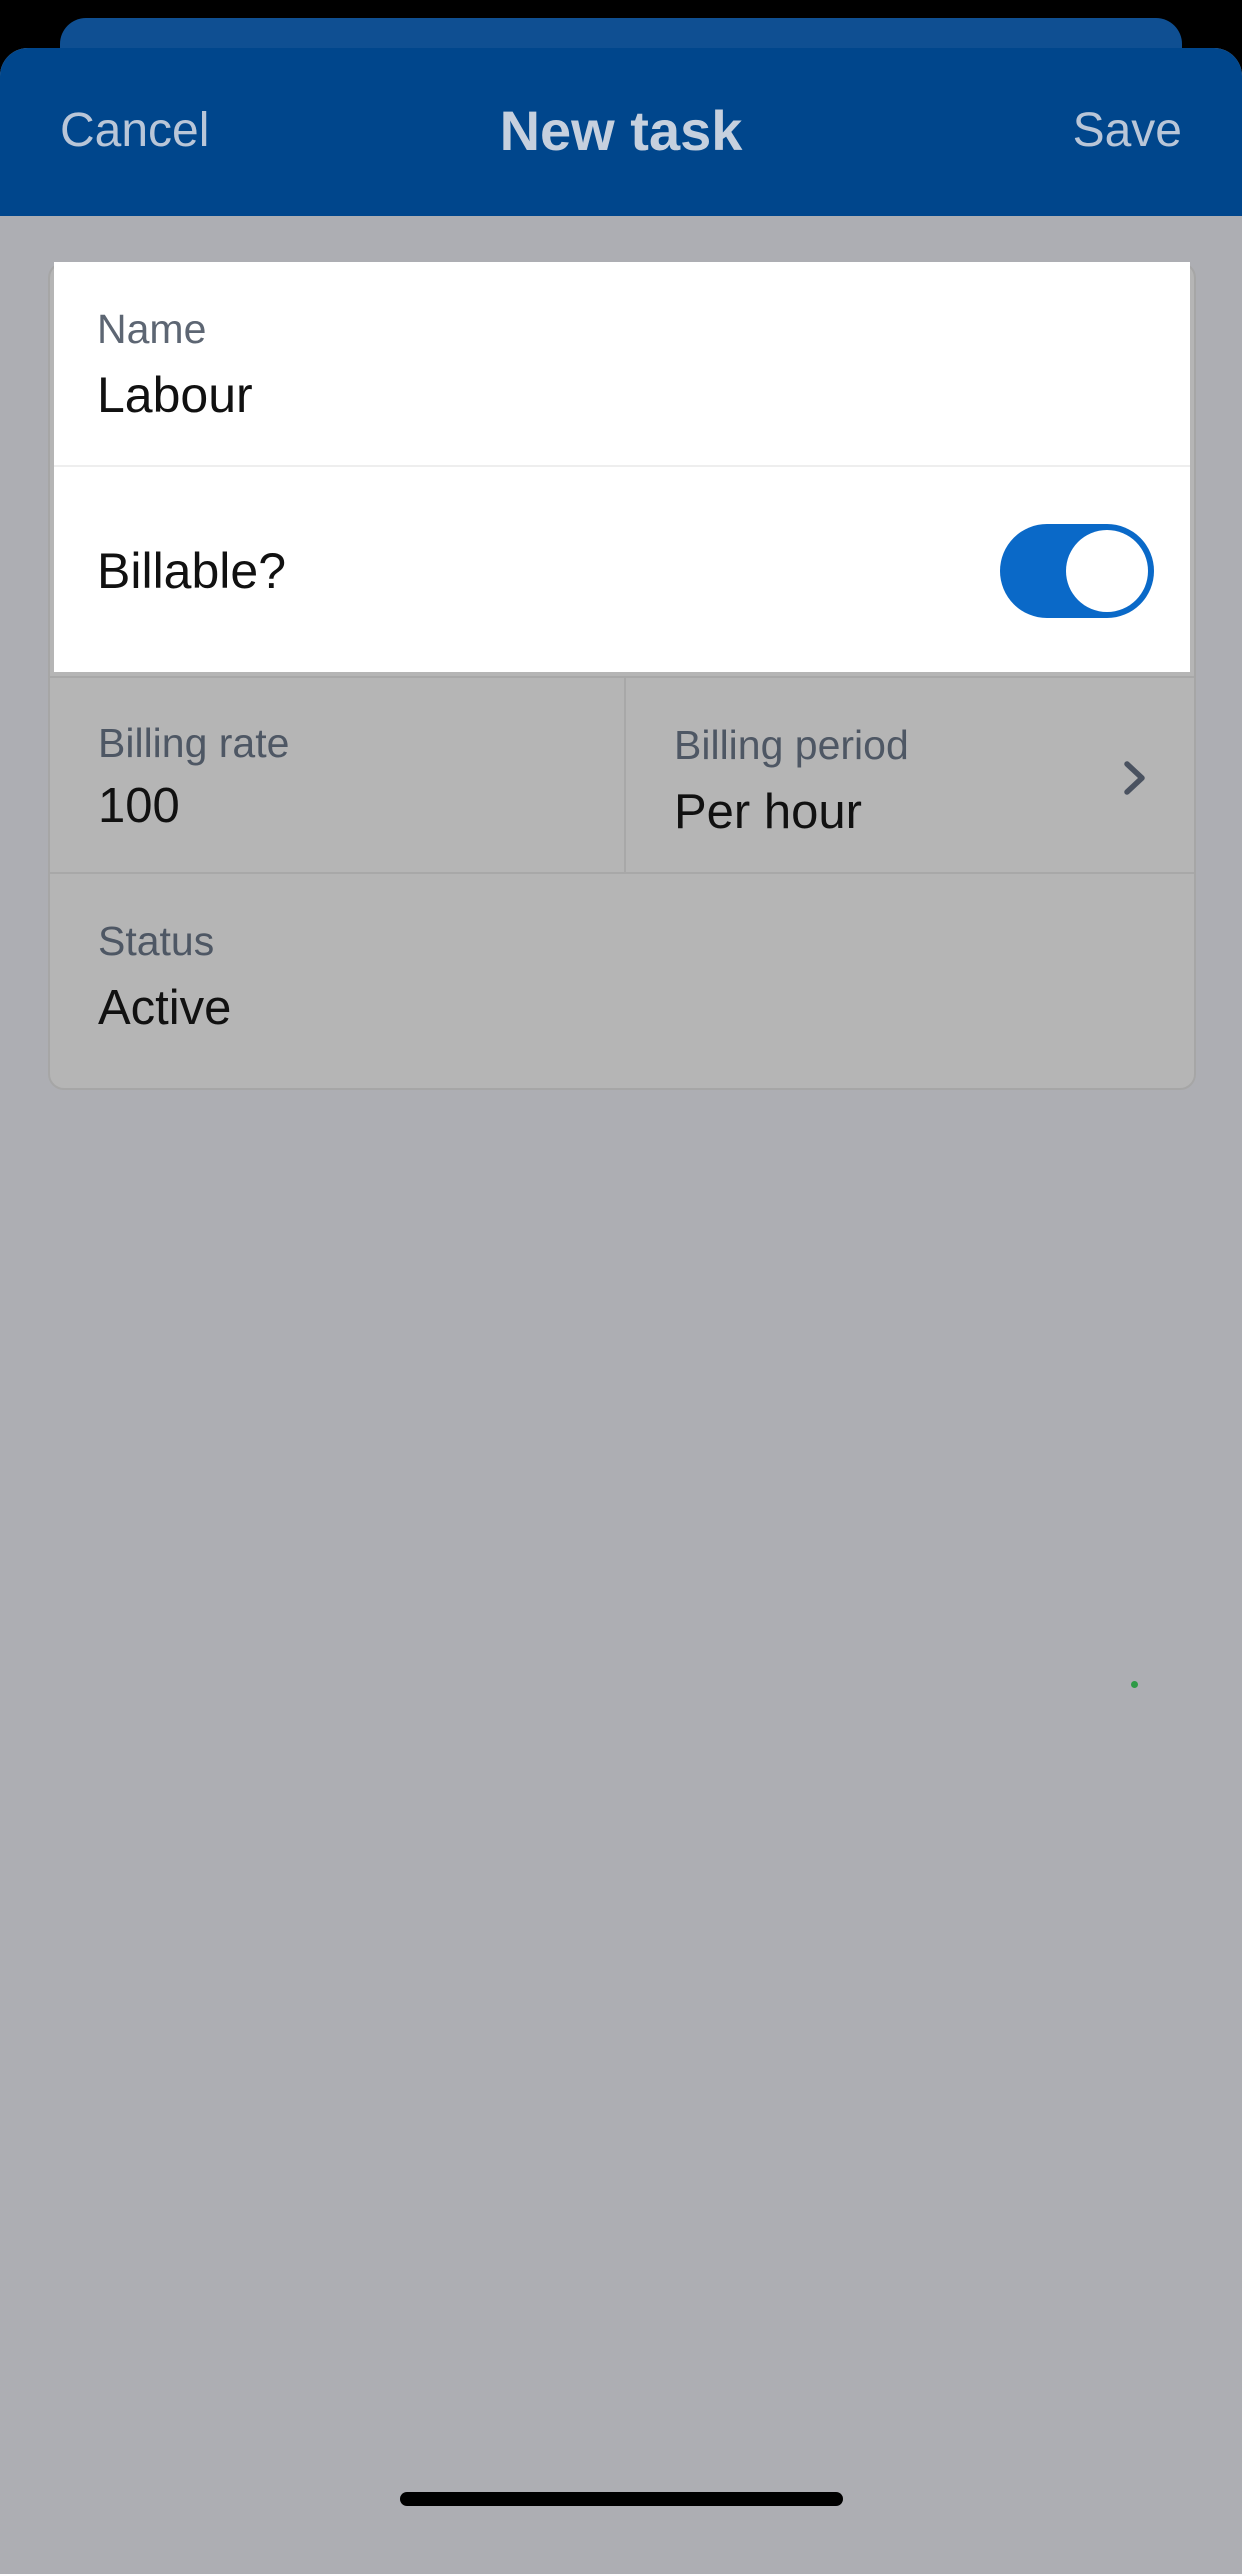 The height and width of the screenshot is (2574, 1242). I want to click on billable-toggle, so click(1077, 571).